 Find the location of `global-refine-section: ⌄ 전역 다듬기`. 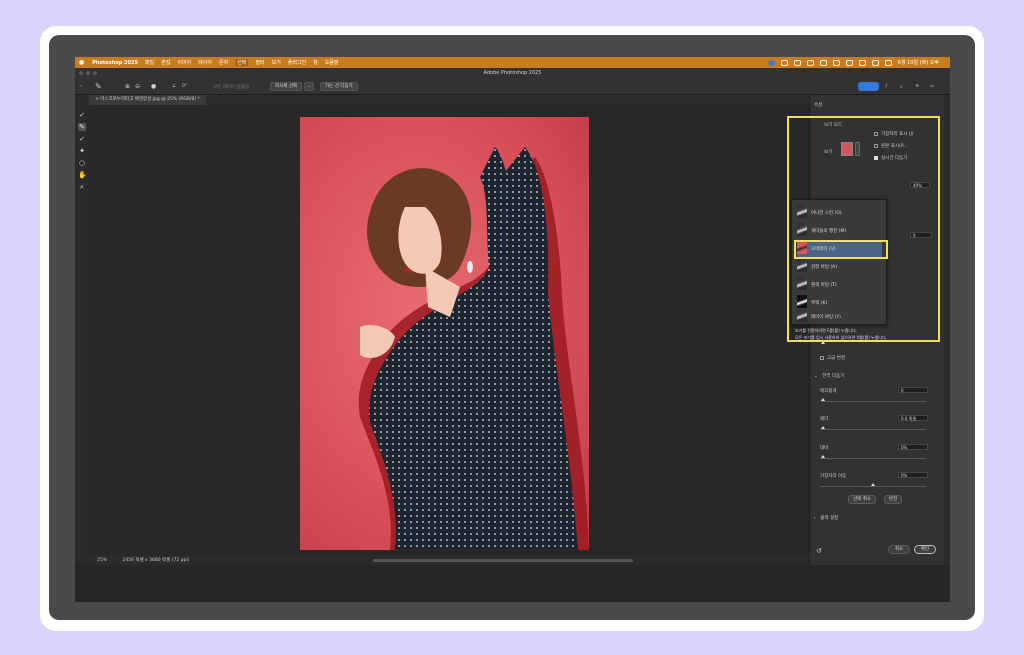

global-refine-section: ⌄ 전역 다듬기 is located at coordinates (829, 376).